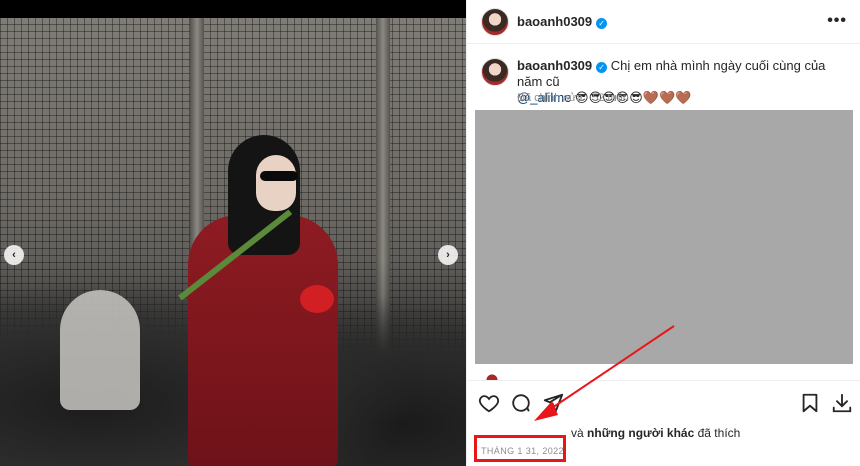  What do you see at coordinates (317, 299) in the screenshot?
I see `red-flowers` at bounding box center [317, 299].